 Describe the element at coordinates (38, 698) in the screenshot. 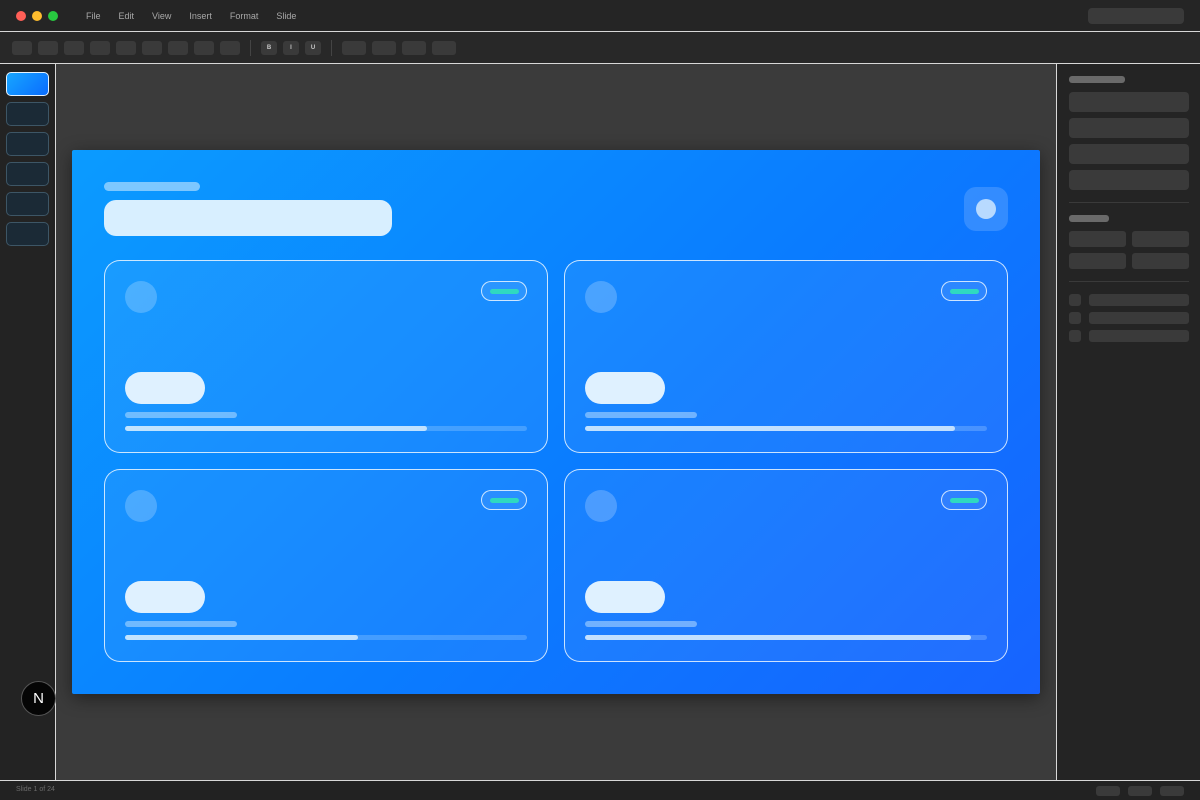

I see `n-logo-icon: N` at that location.